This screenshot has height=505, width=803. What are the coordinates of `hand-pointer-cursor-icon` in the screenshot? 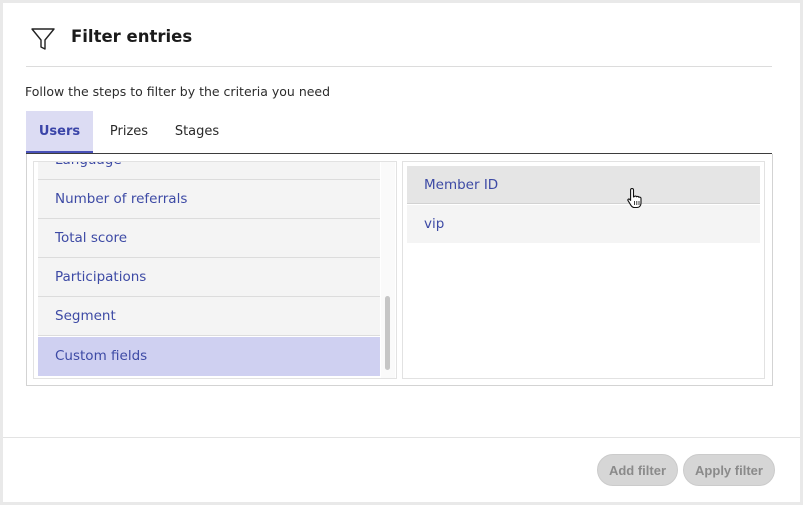 It's located at (635, 198).